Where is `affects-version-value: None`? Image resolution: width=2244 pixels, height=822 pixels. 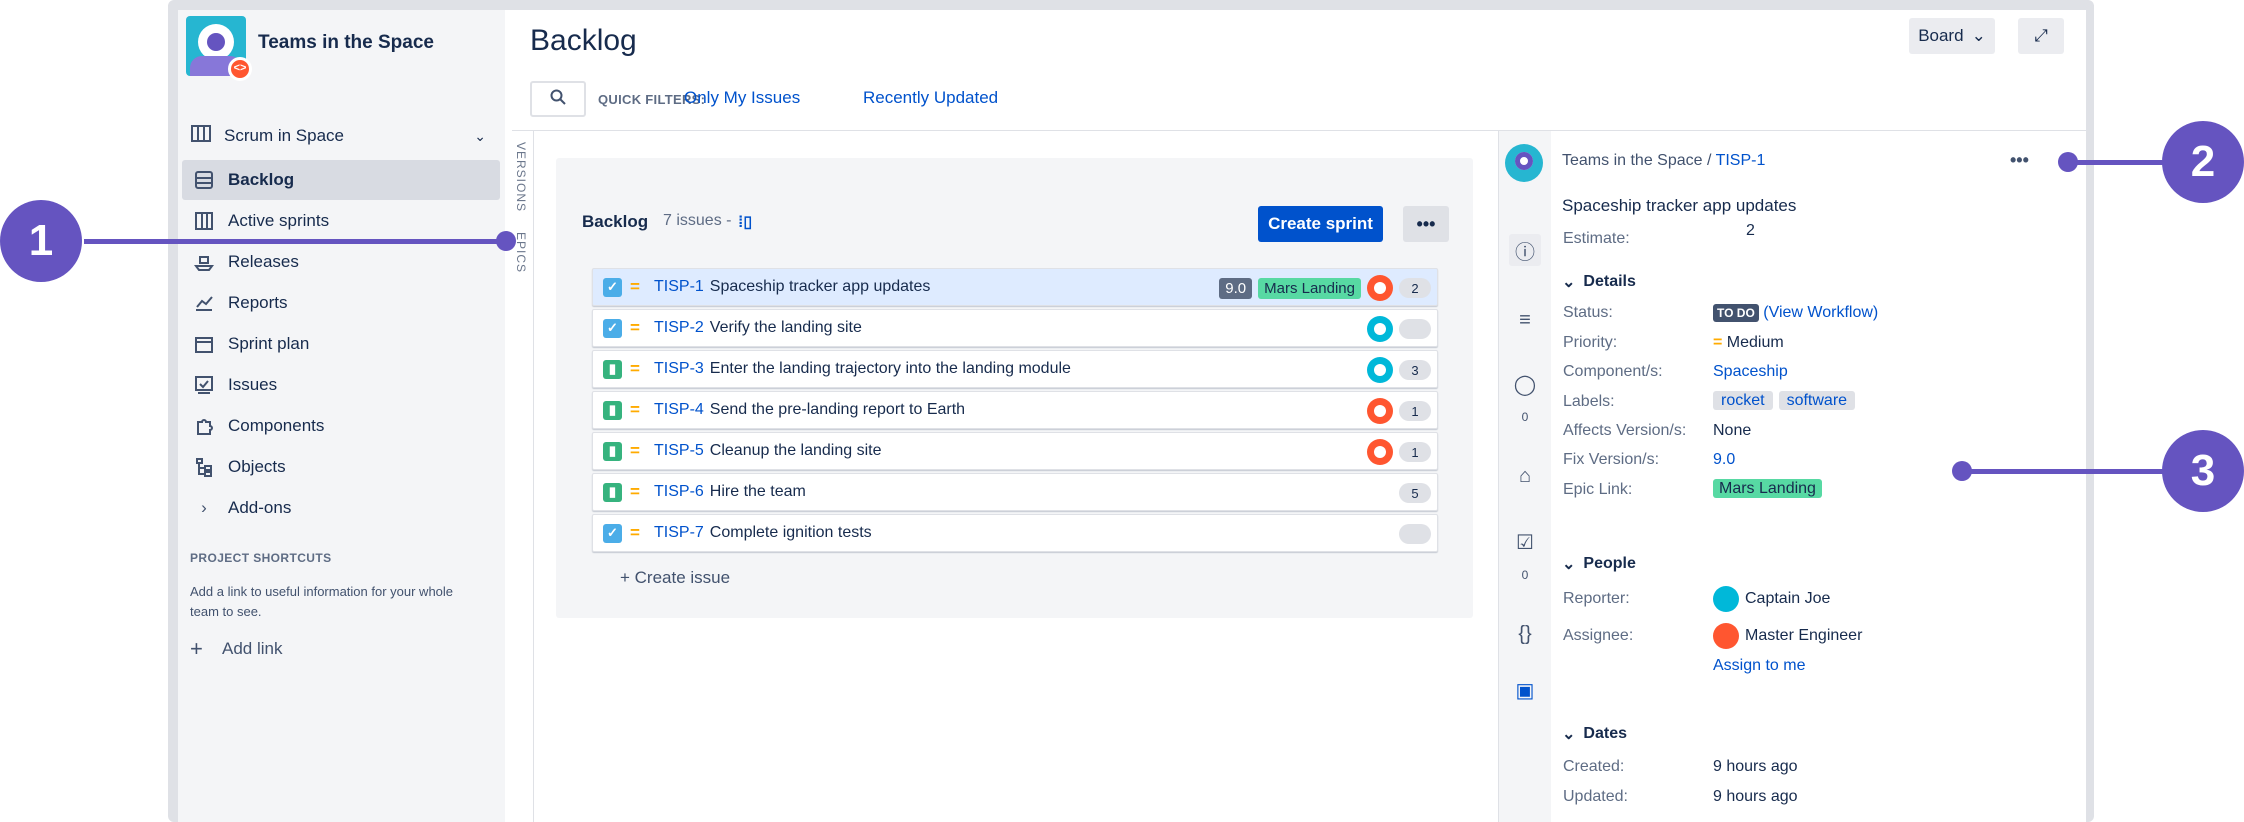 affects-version-value: None is located at coordinates (1732, 431).